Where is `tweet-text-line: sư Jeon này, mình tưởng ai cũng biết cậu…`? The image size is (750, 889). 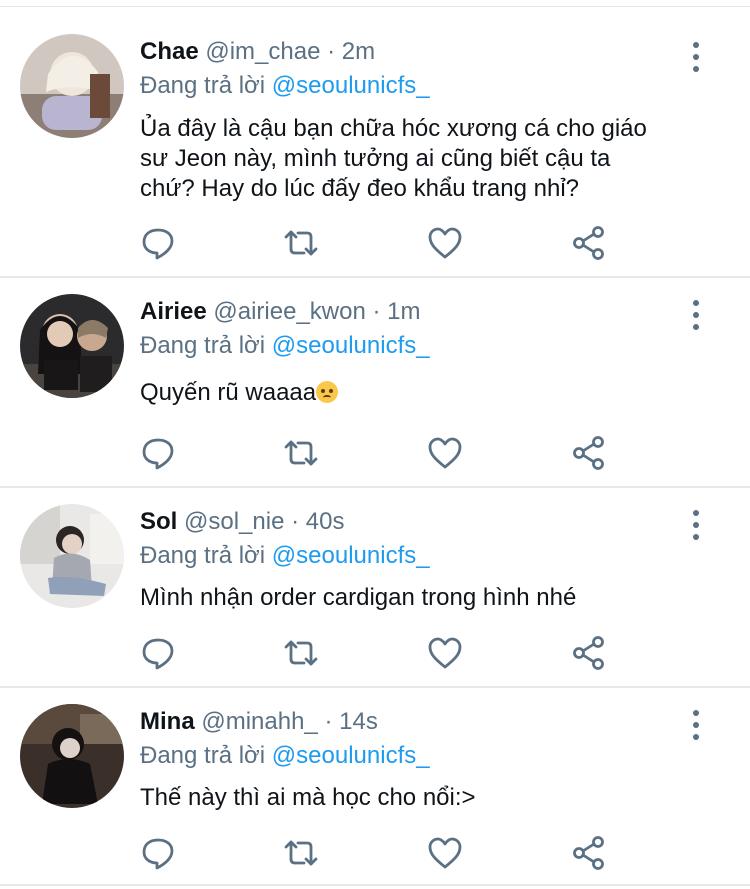
tweet-text-line: sư Jeon này, mình tưởng ai cũng biết cậu… is located at coordinates (375, 158).